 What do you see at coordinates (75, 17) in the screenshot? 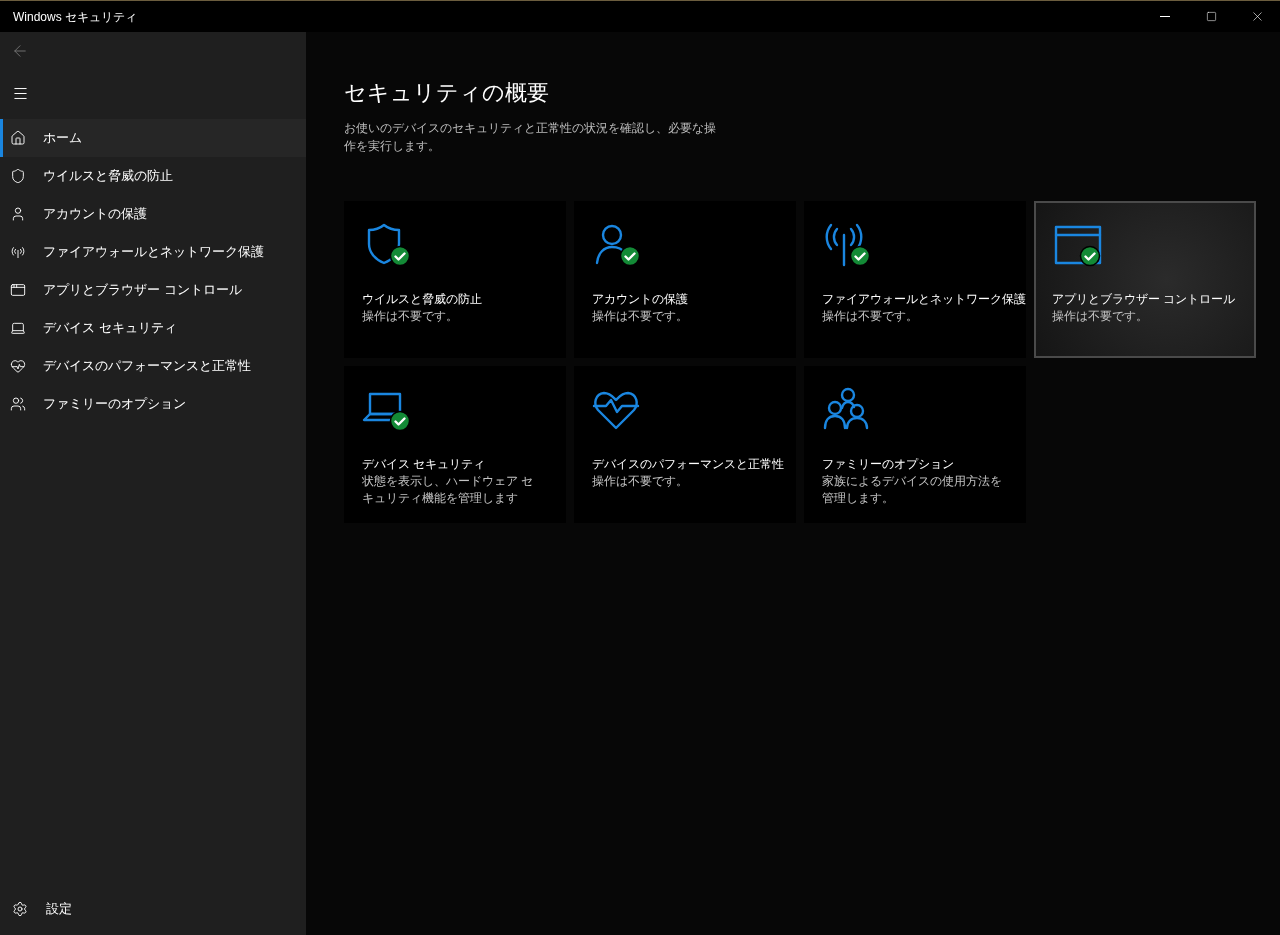
I see `window-title: Windows セキュリティ` at bounding box center [75, 17].